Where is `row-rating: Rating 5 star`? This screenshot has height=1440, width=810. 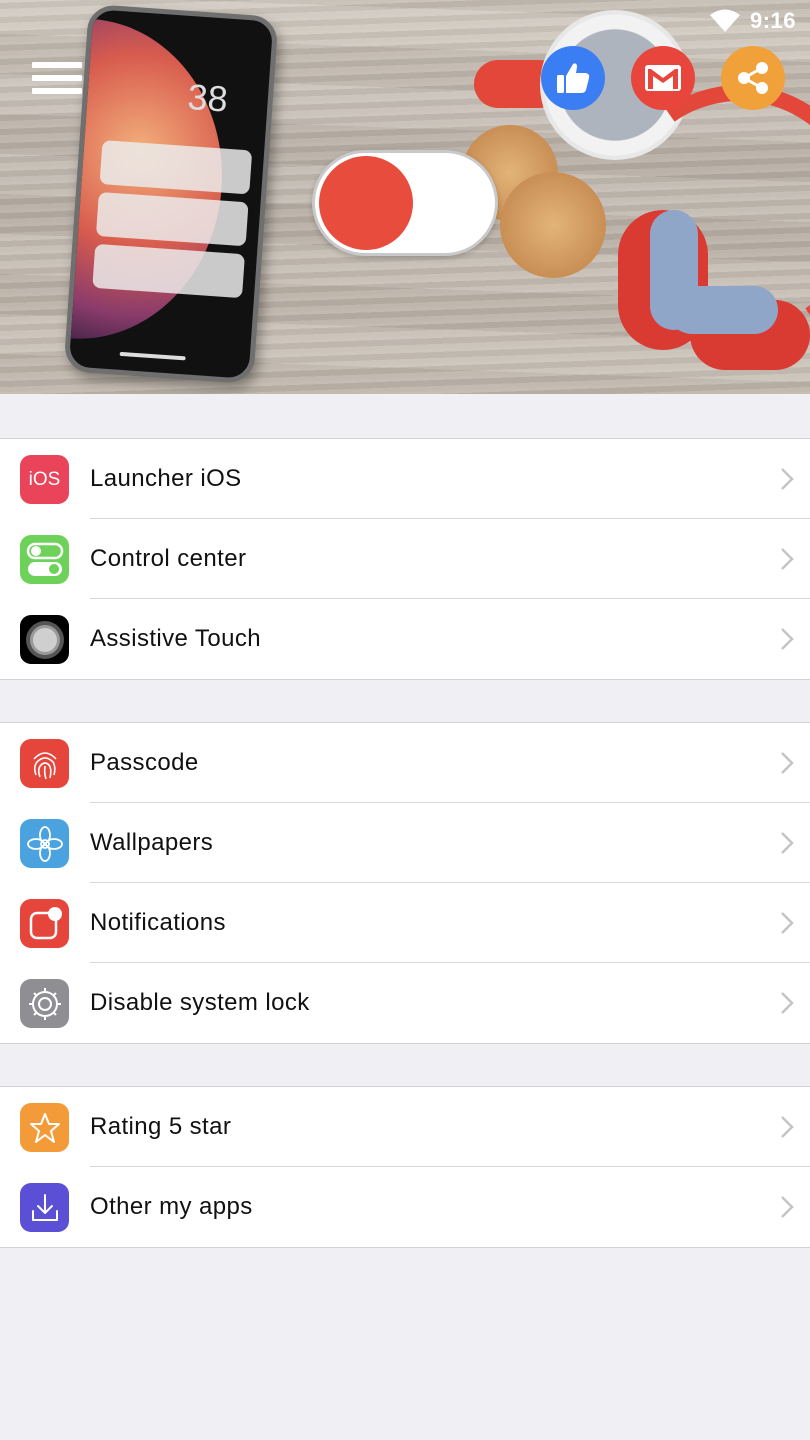
row-rating: Rating 5 star is located at coordinates (405, 1127).